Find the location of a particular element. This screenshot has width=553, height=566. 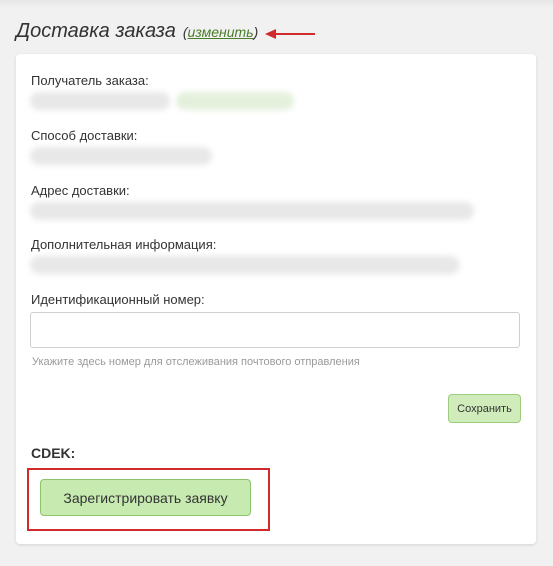

section-title: Доставка заказа is located at coordinates (96, 31).